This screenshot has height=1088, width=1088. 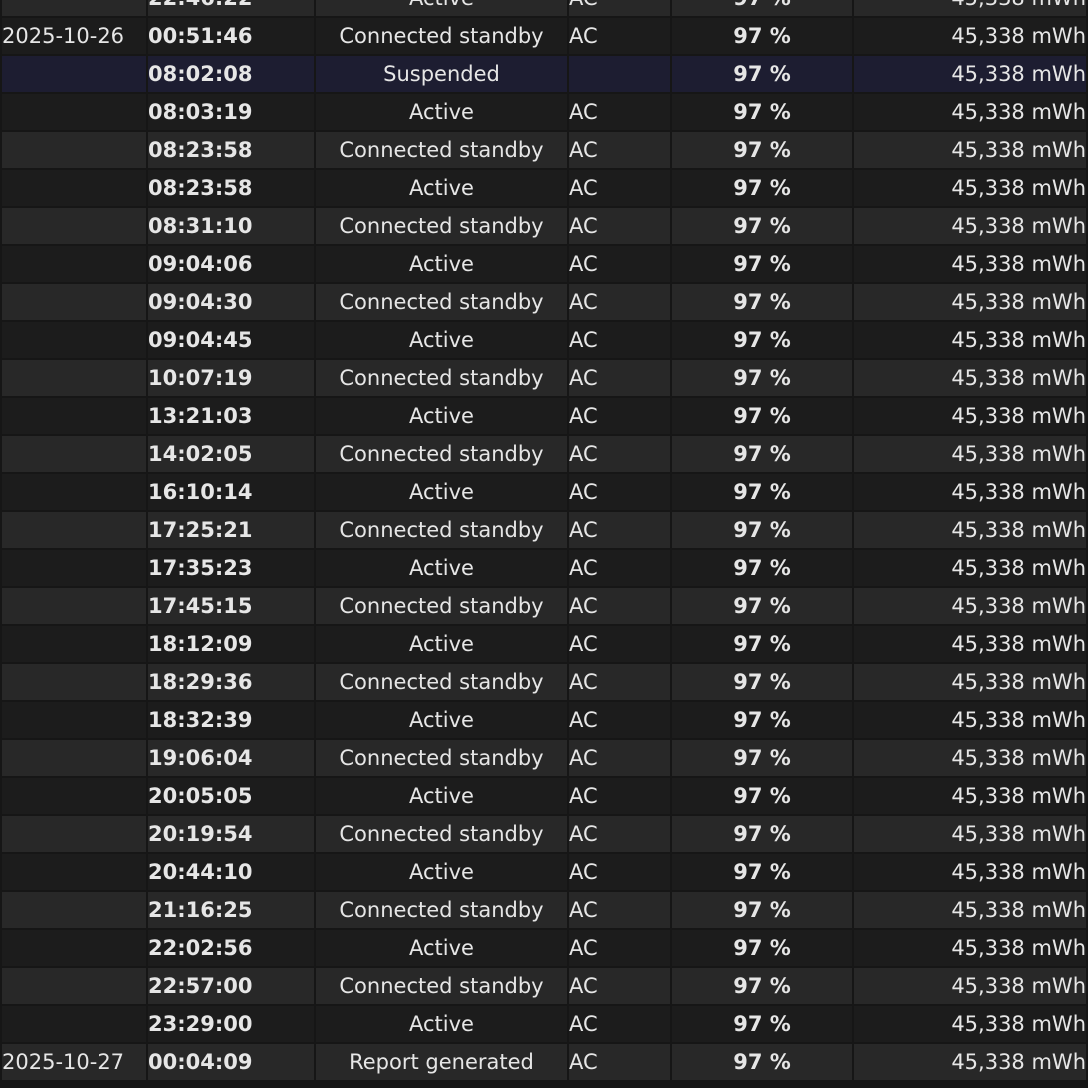 I want to click on usage-time-cell: 16:10:14, so click(x=231, y=492).